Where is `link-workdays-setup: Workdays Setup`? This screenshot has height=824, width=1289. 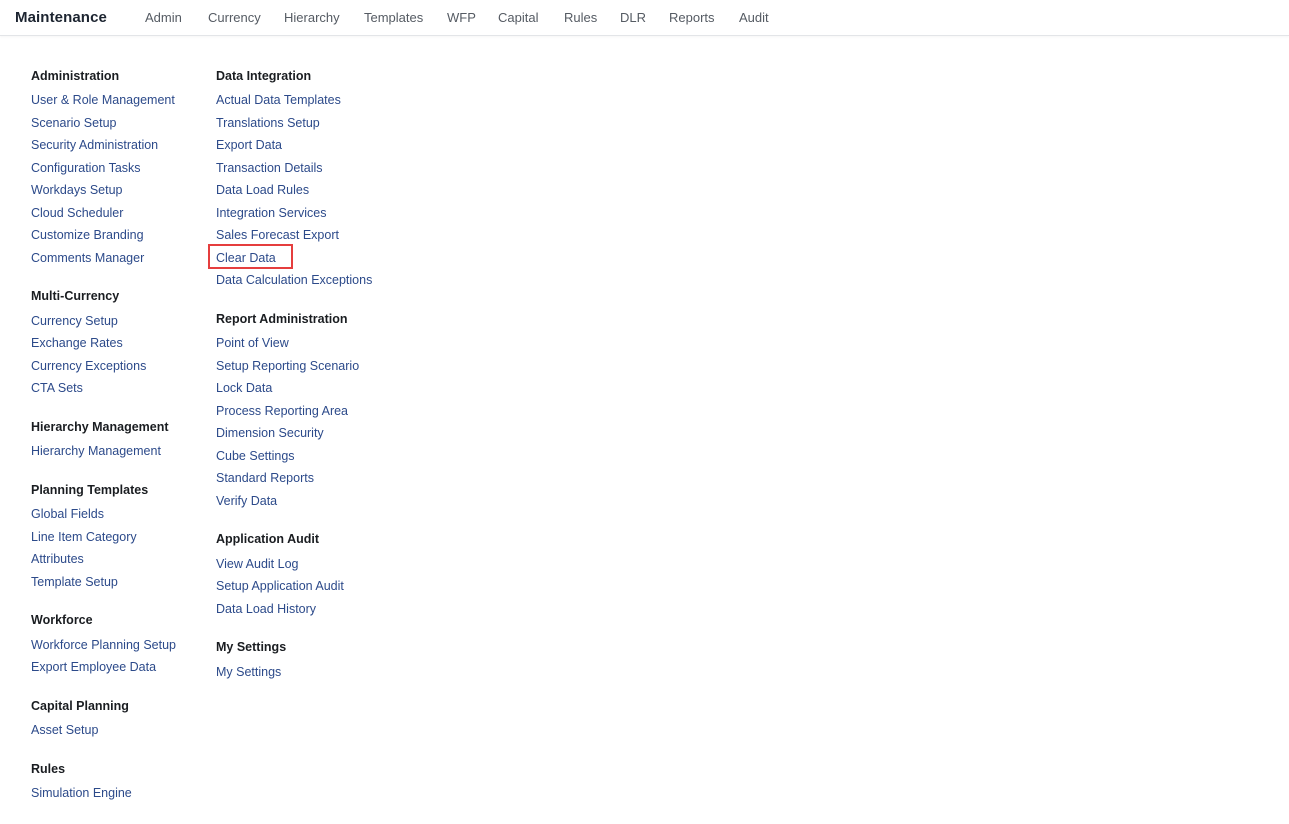
link-workdays-setup: Workdays Setup is located at coordinates (76, 190).